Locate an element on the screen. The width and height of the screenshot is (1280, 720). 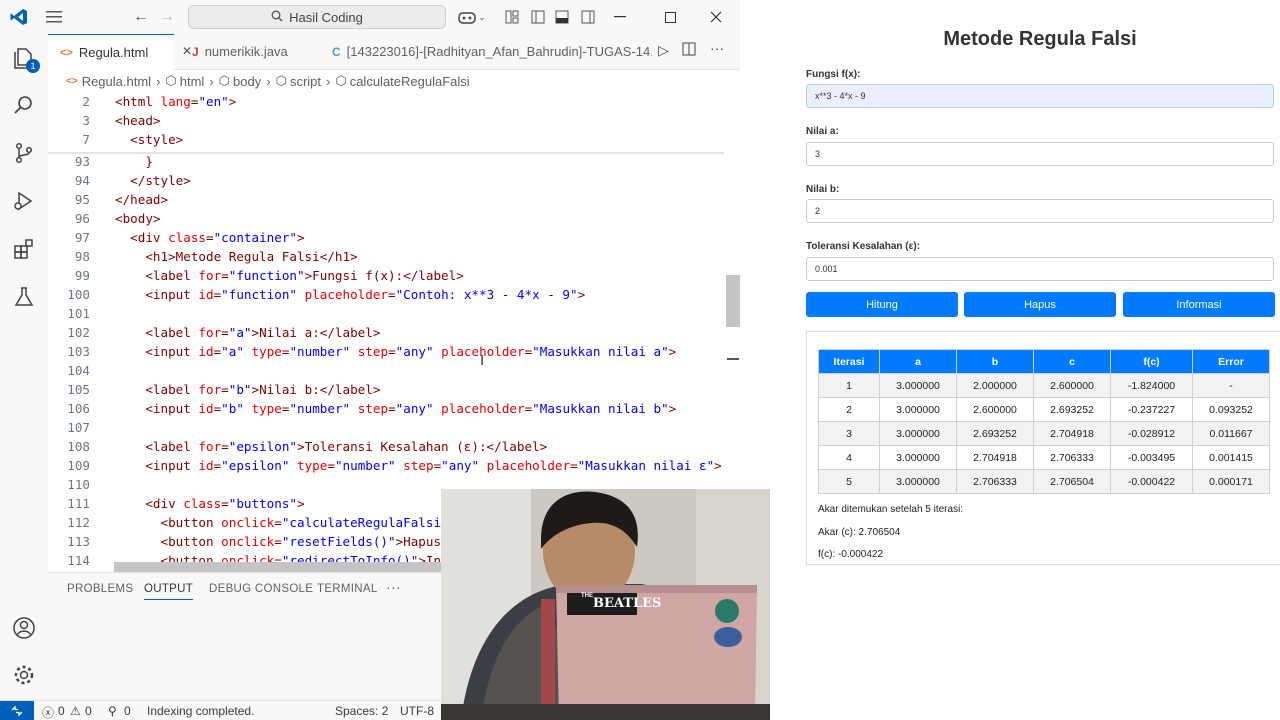
toggle-panel-icon is located at coordinates (562, 17).